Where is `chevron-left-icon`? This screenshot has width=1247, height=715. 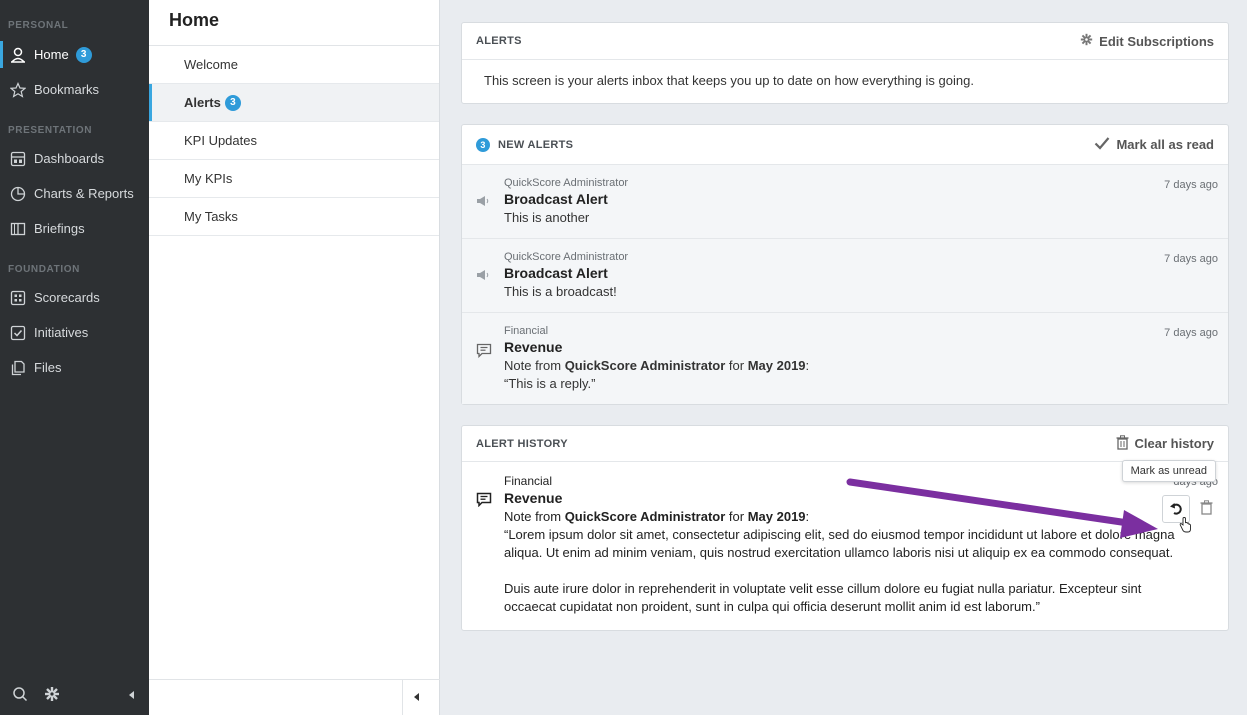
chevron-left-icon is located at coordinates (417, 697).